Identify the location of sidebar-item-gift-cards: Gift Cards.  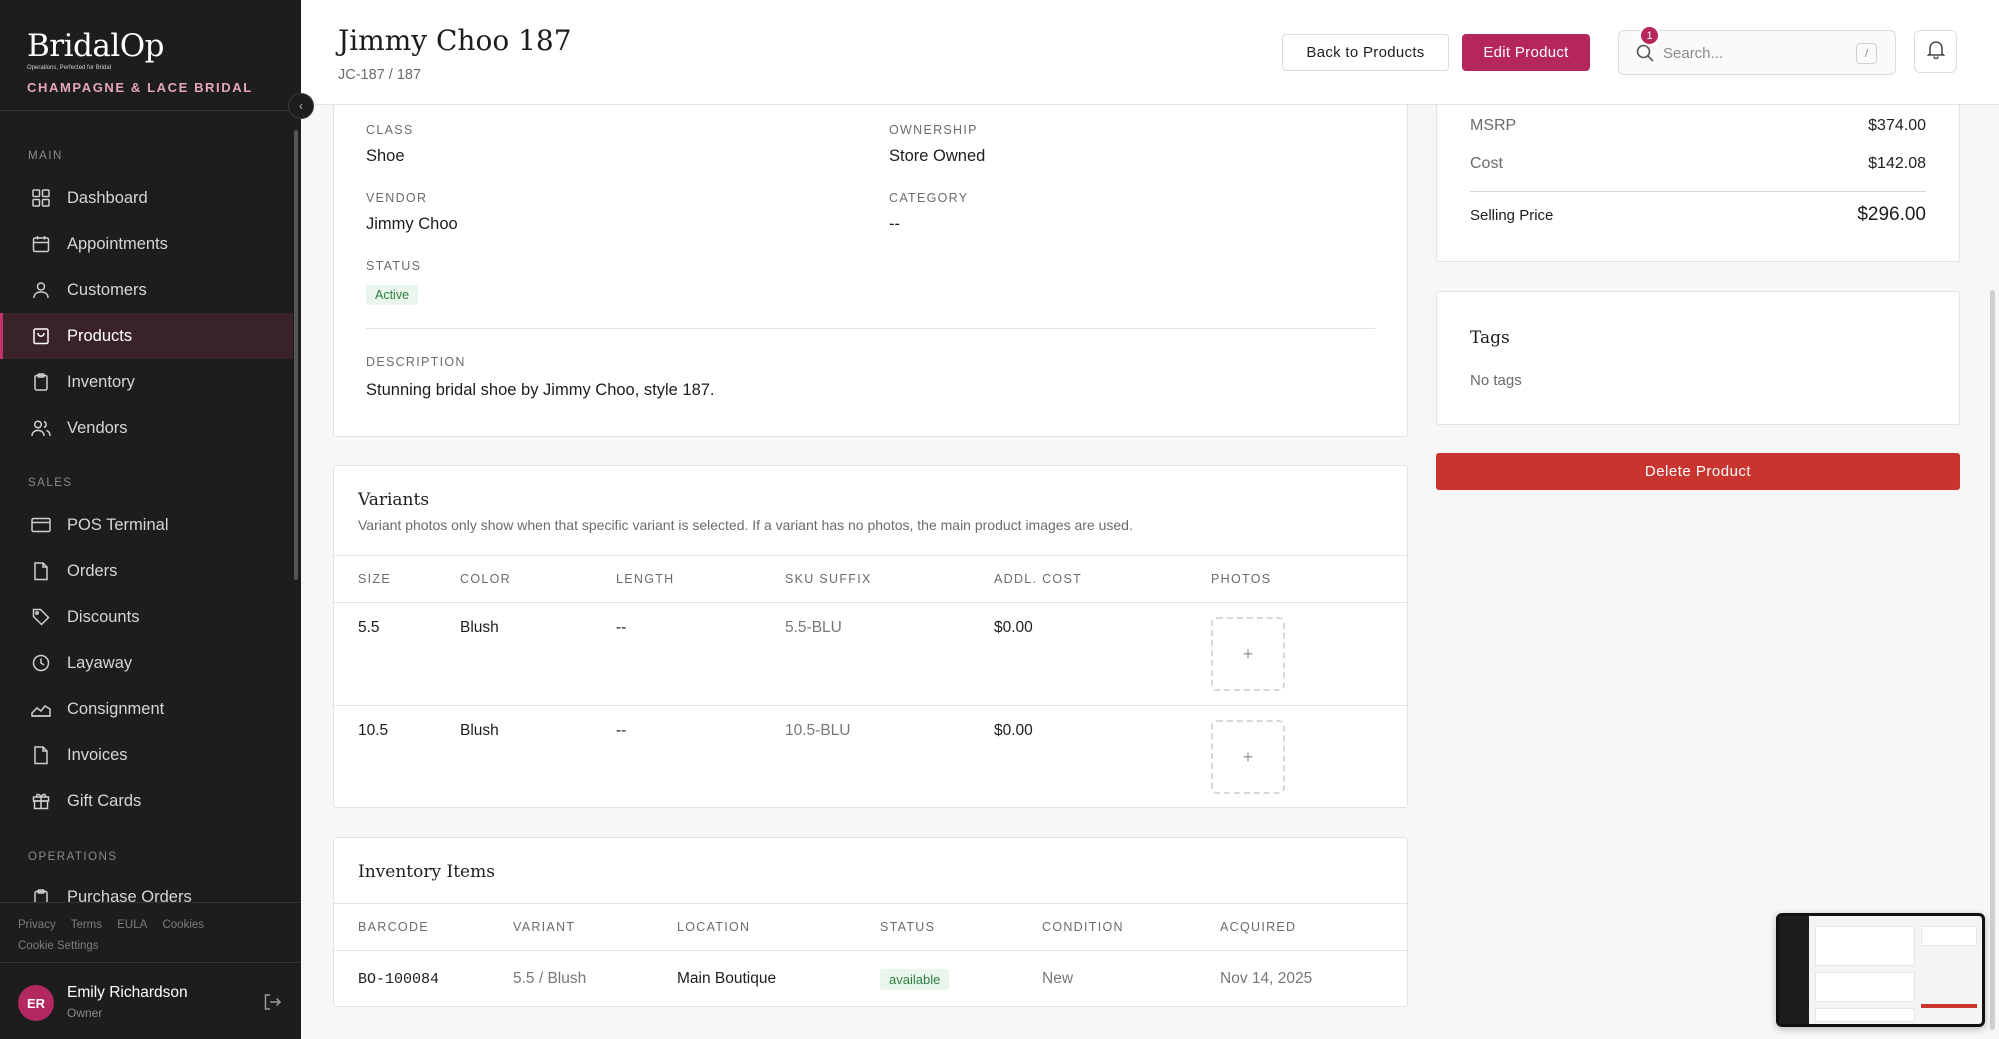
(146, 801).